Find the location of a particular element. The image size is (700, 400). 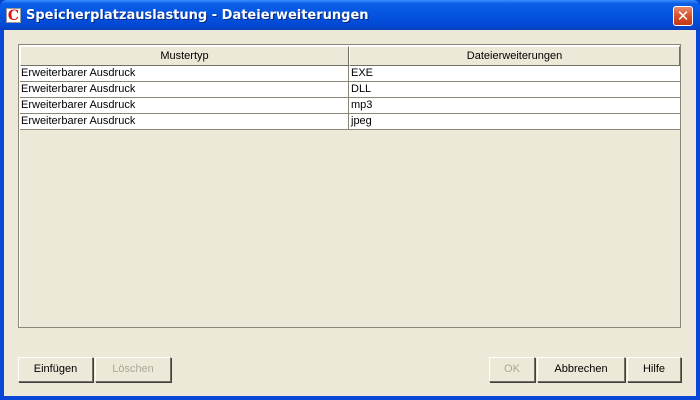

table-row: Erweiterbarer Ausdruck mp3 is located at coordinates (350, 106).